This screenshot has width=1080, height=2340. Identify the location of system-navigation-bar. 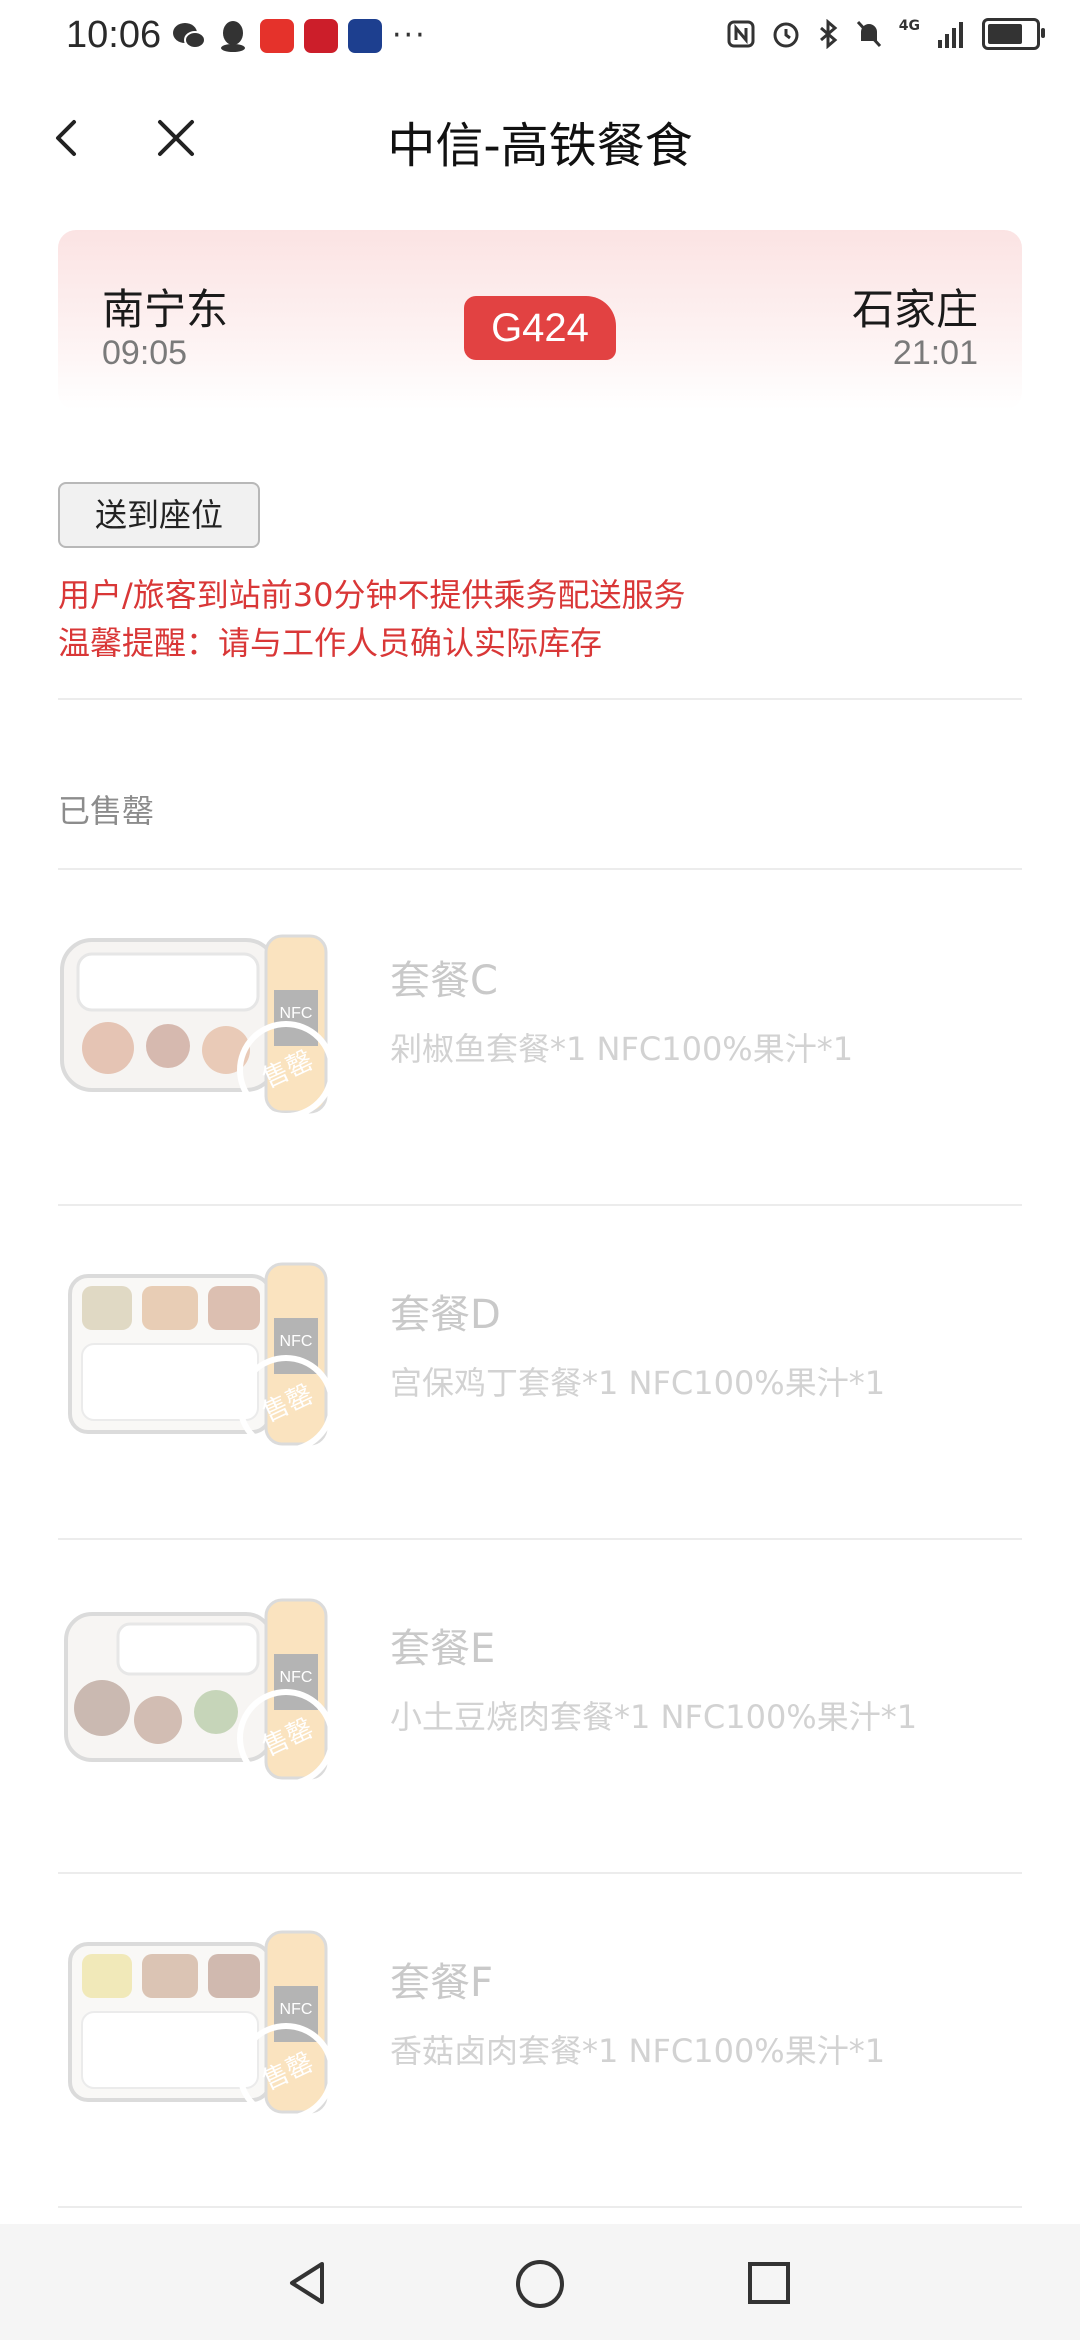
(540, 2282).